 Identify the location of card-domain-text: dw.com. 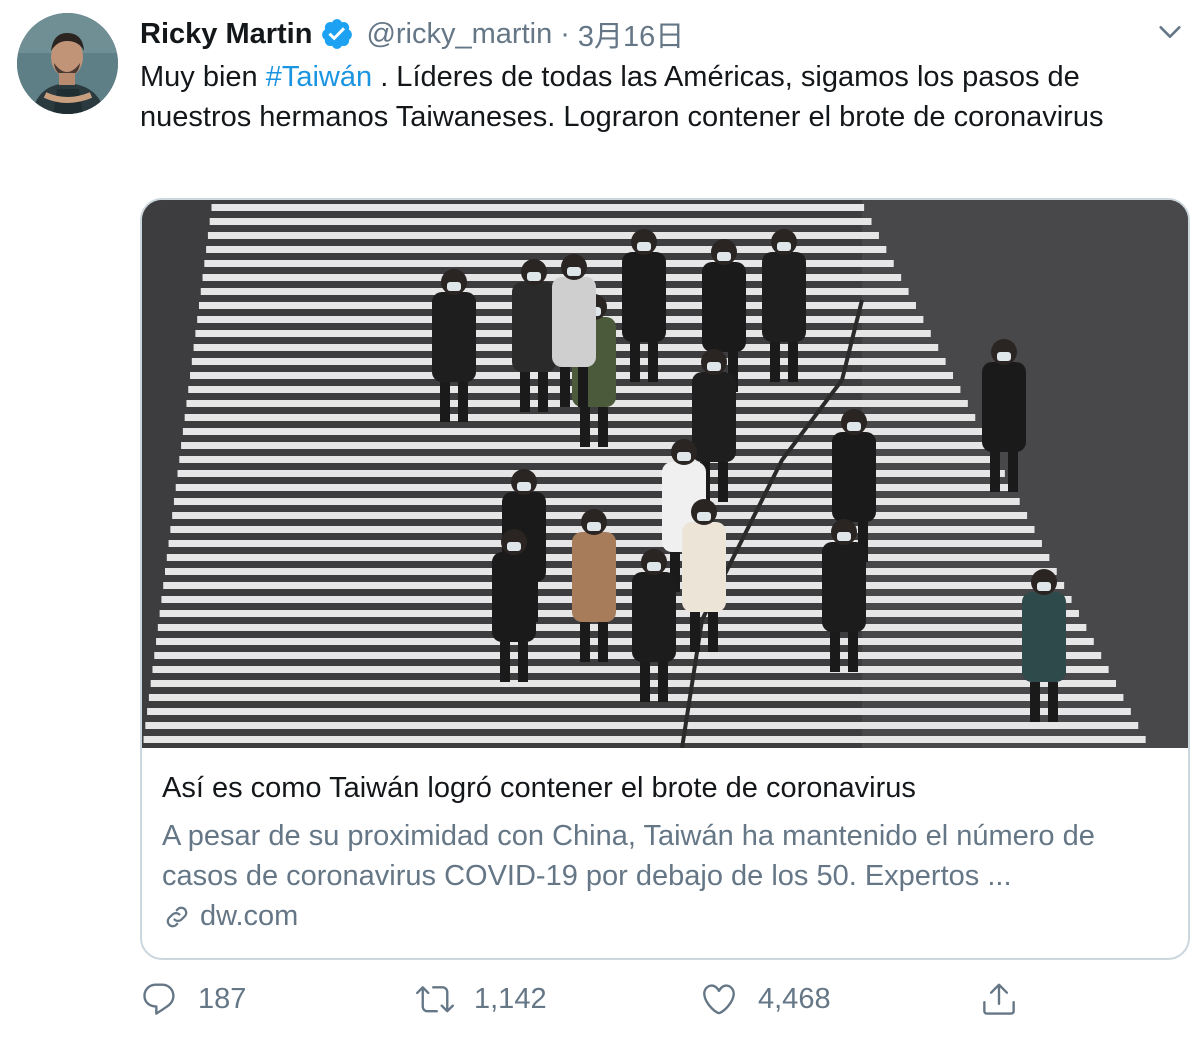
(249, 916).